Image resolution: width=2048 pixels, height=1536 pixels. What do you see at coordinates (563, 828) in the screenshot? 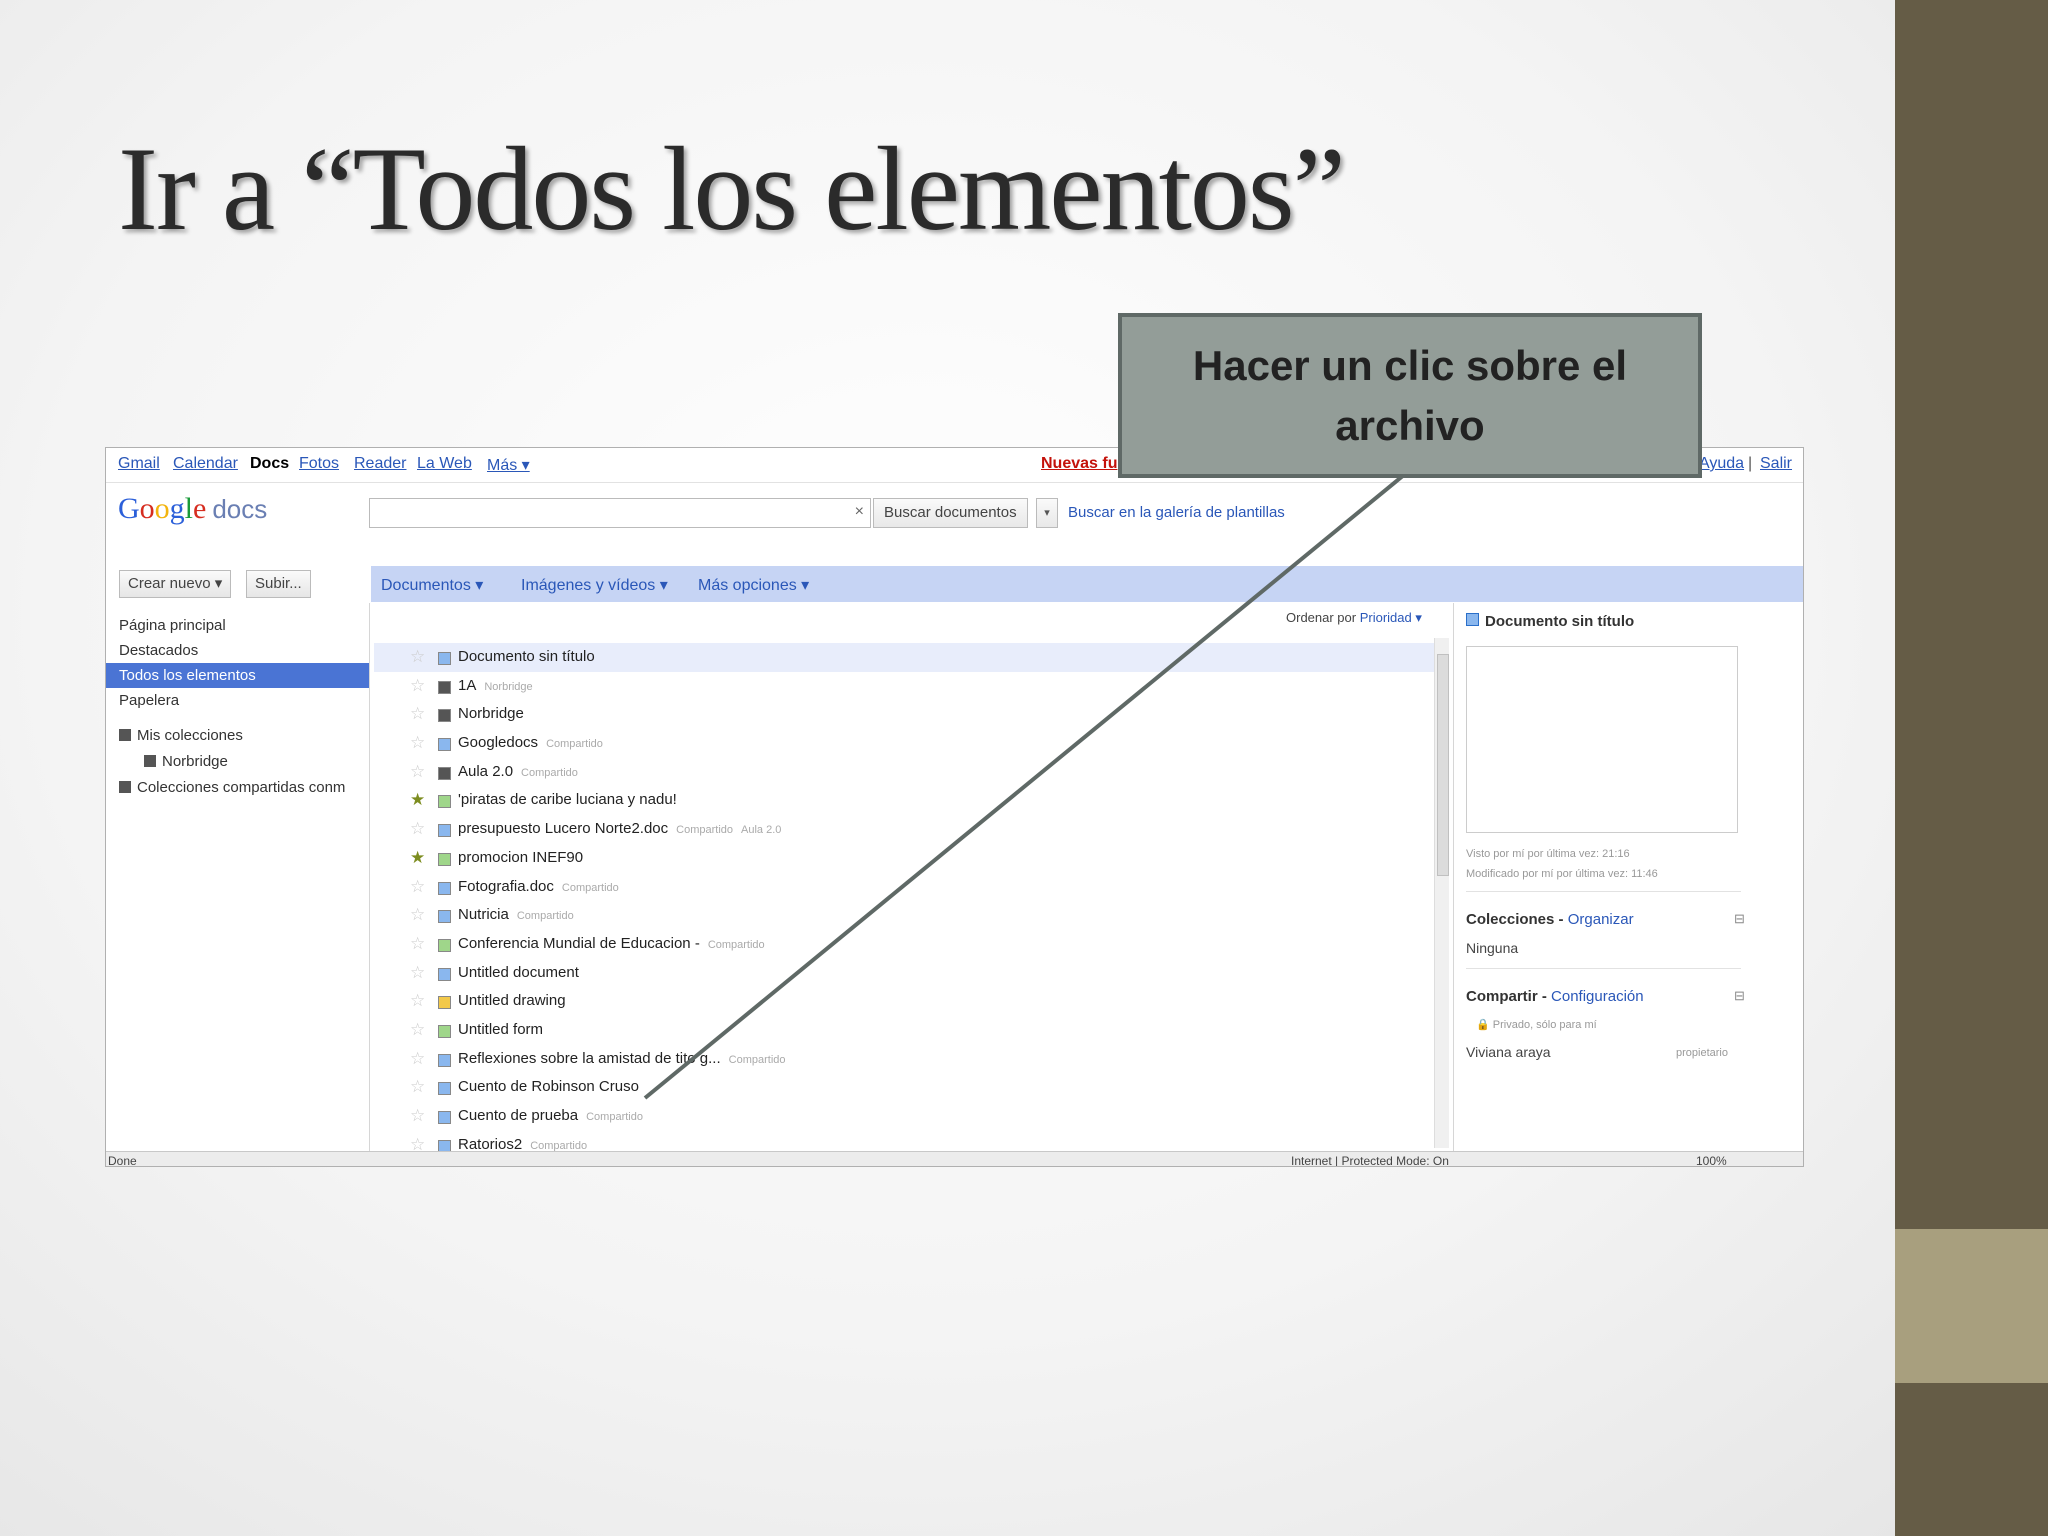
I see `file-name: presupuesto Lucero Norte2.doc` at bounding box center [563, 828].